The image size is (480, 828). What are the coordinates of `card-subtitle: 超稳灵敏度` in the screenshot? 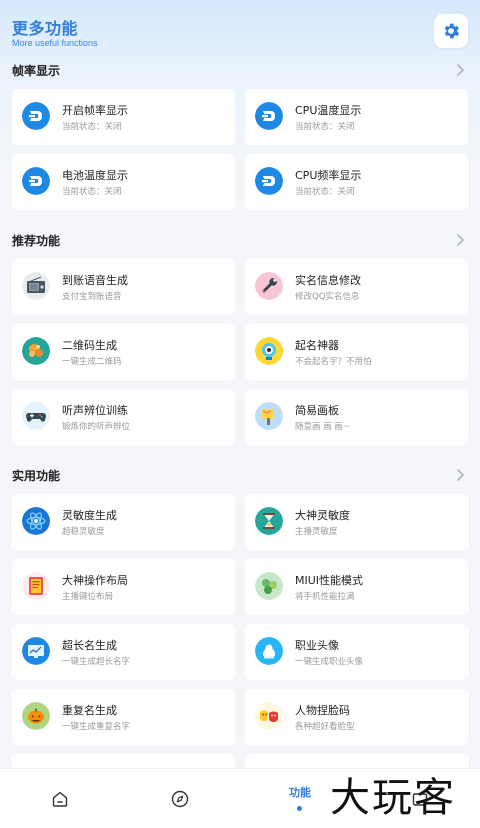 It's located at (83, 532).